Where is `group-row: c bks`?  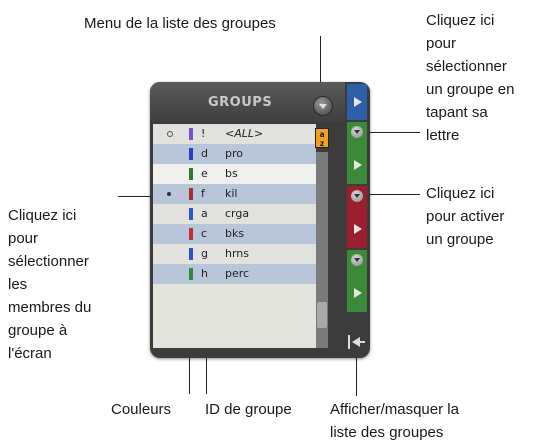 group-row: c bks is located at coordinates (234, 234).